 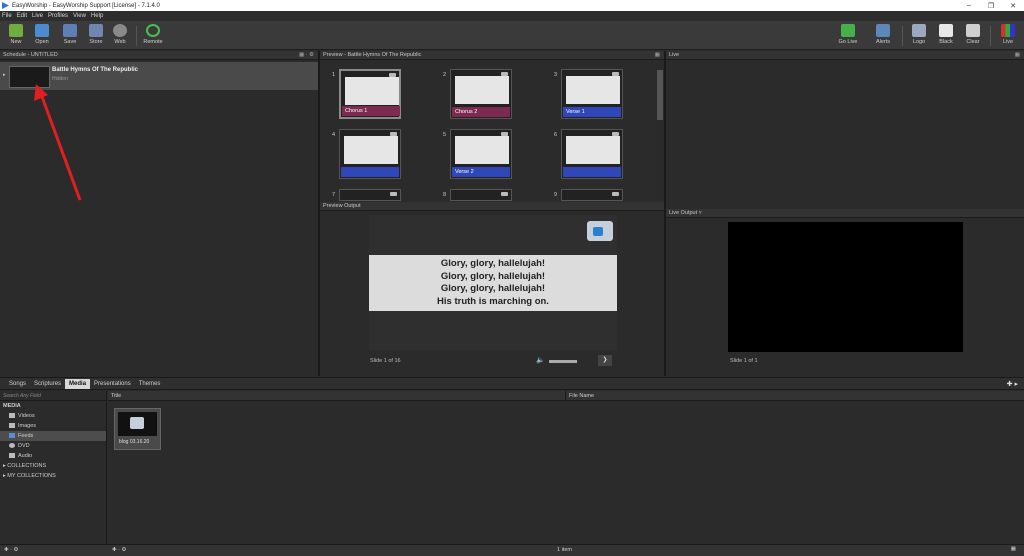 I want to click on menu-help: Help, so click(x=97, y=16).